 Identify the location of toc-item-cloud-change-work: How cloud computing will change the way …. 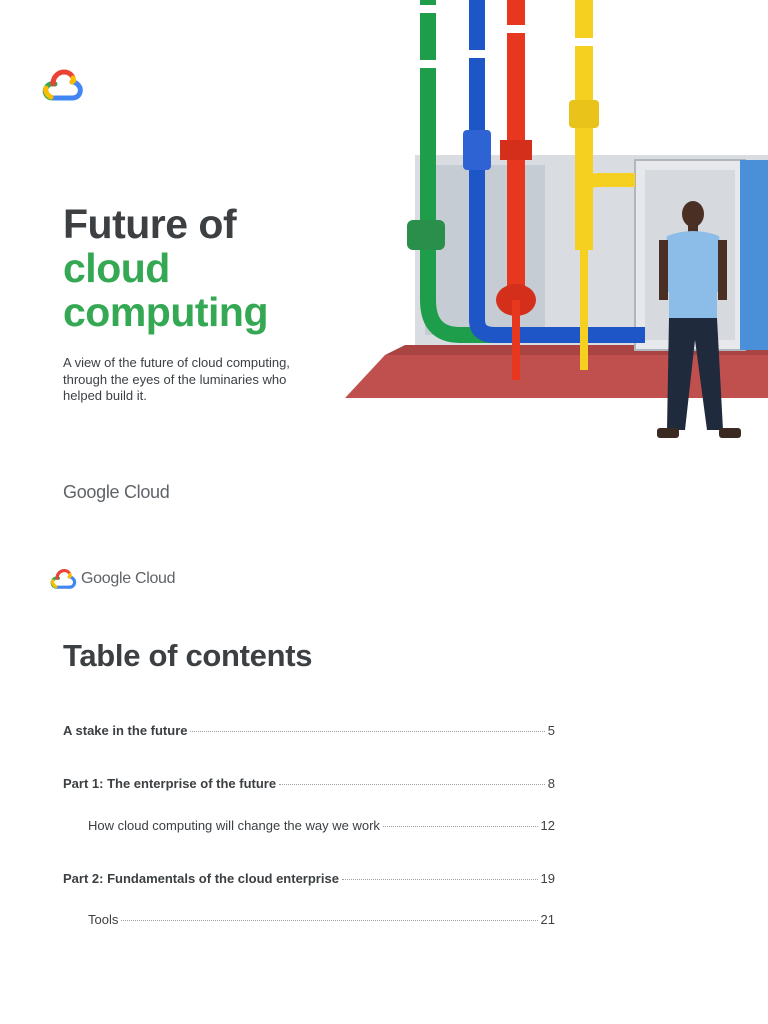
(321, 825).